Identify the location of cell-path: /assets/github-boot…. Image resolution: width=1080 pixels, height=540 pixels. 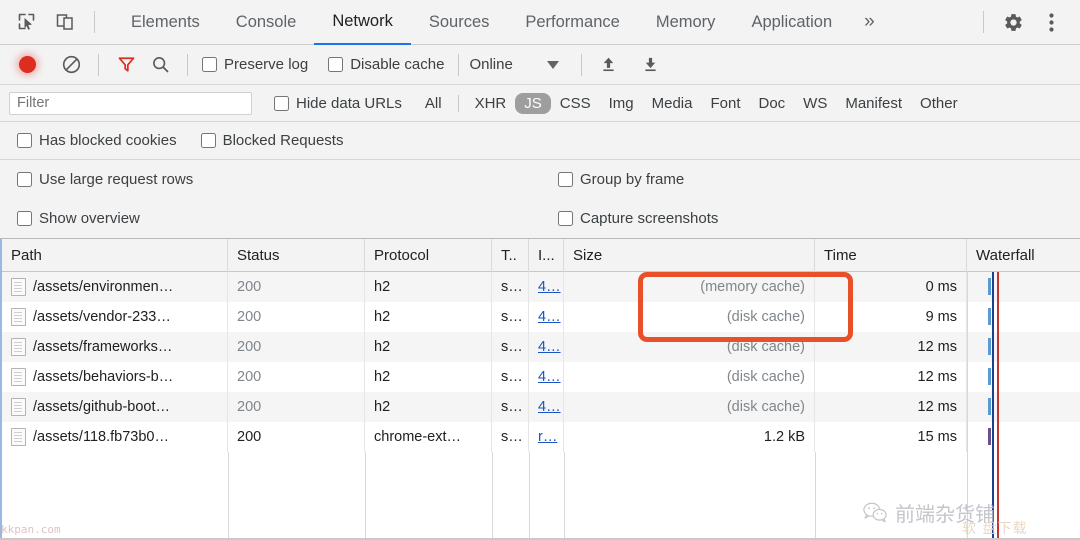
(115, 407).